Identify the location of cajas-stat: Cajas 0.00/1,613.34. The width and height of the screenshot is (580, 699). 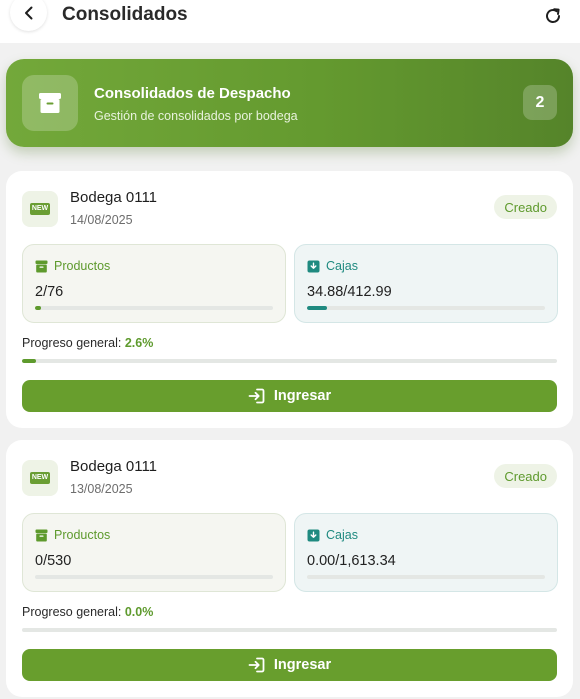
(426, 552).